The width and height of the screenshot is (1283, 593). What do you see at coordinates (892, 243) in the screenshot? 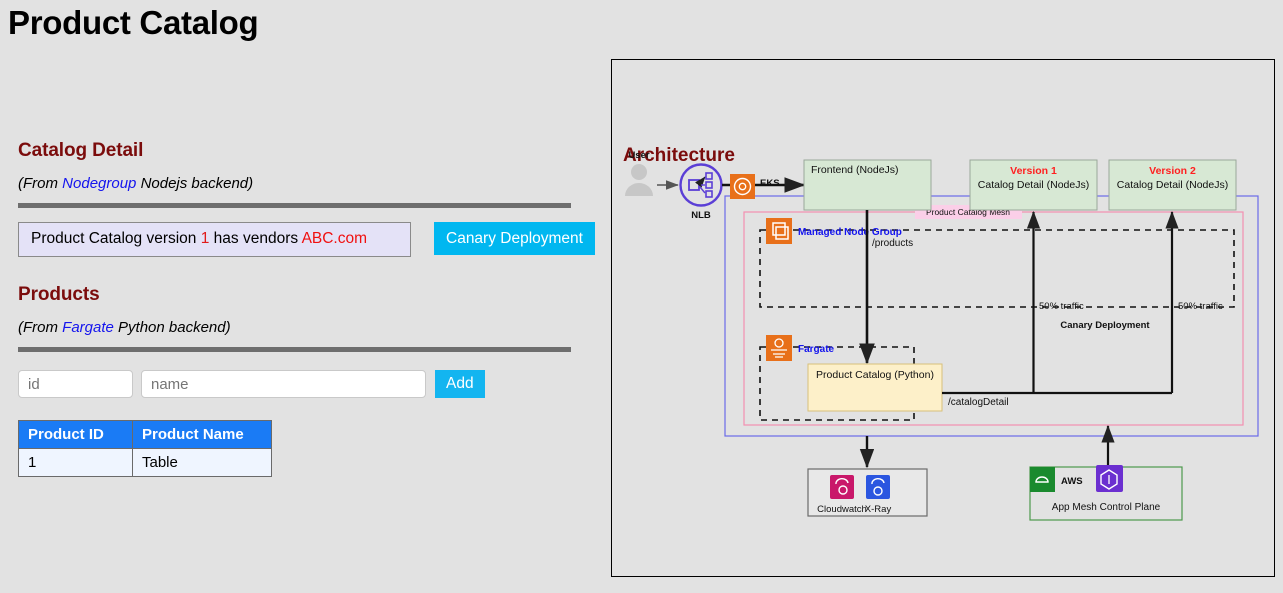
I see `products-path-label: /products` at bounding box center [892, 243].